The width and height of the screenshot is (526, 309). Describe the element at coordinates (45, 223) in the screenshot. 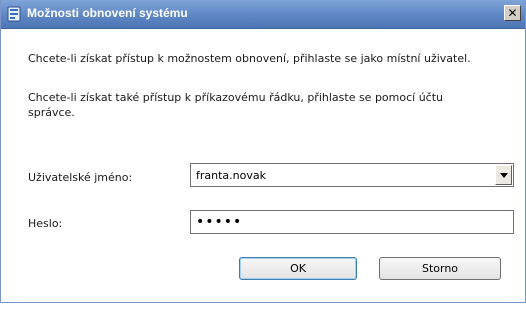

I see `password-label: Heslo:` at that location.